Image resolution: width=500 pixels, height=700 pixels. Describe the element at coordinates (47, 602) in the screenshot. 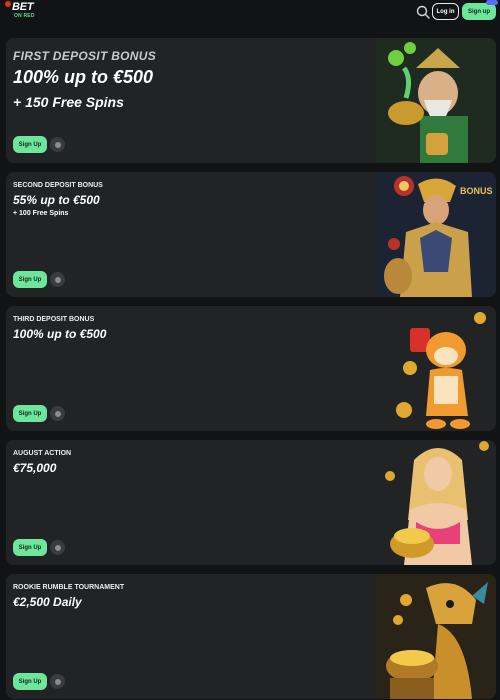

I see `promo-headline: €2,500 Daily` at that location.